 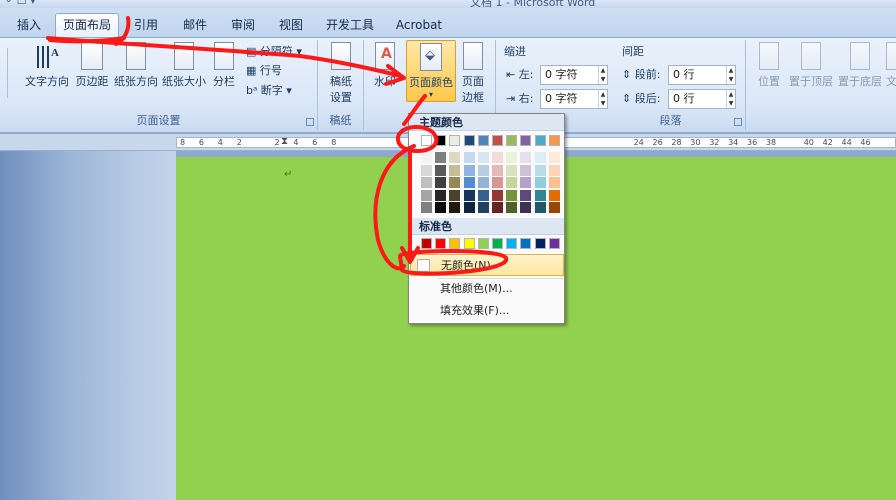 I want to click on size-button: 纸张大小, so click(x=184, y=65).